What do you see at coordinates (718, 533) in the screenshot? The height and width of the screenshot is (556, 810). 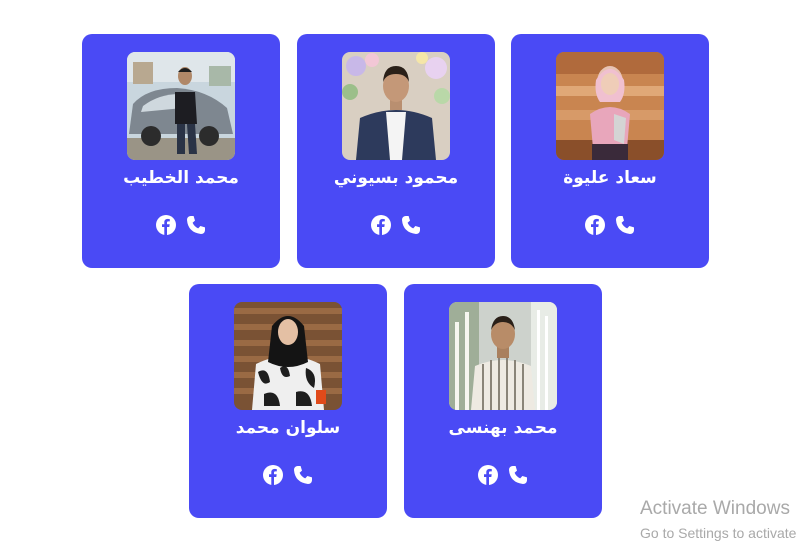 I see `watermark-subtitle: Go to Settings to activate` at bounding box center [718, 533].